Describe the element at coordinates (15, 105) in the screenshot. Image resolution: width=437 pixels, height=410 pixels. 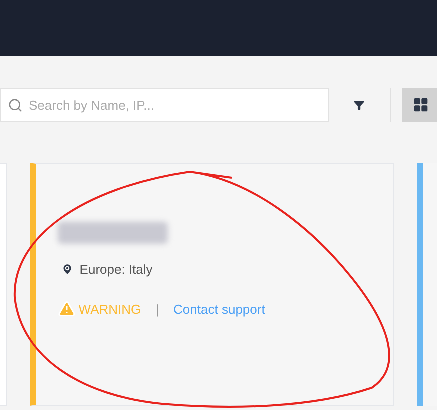
I see `search-icon` at that location.